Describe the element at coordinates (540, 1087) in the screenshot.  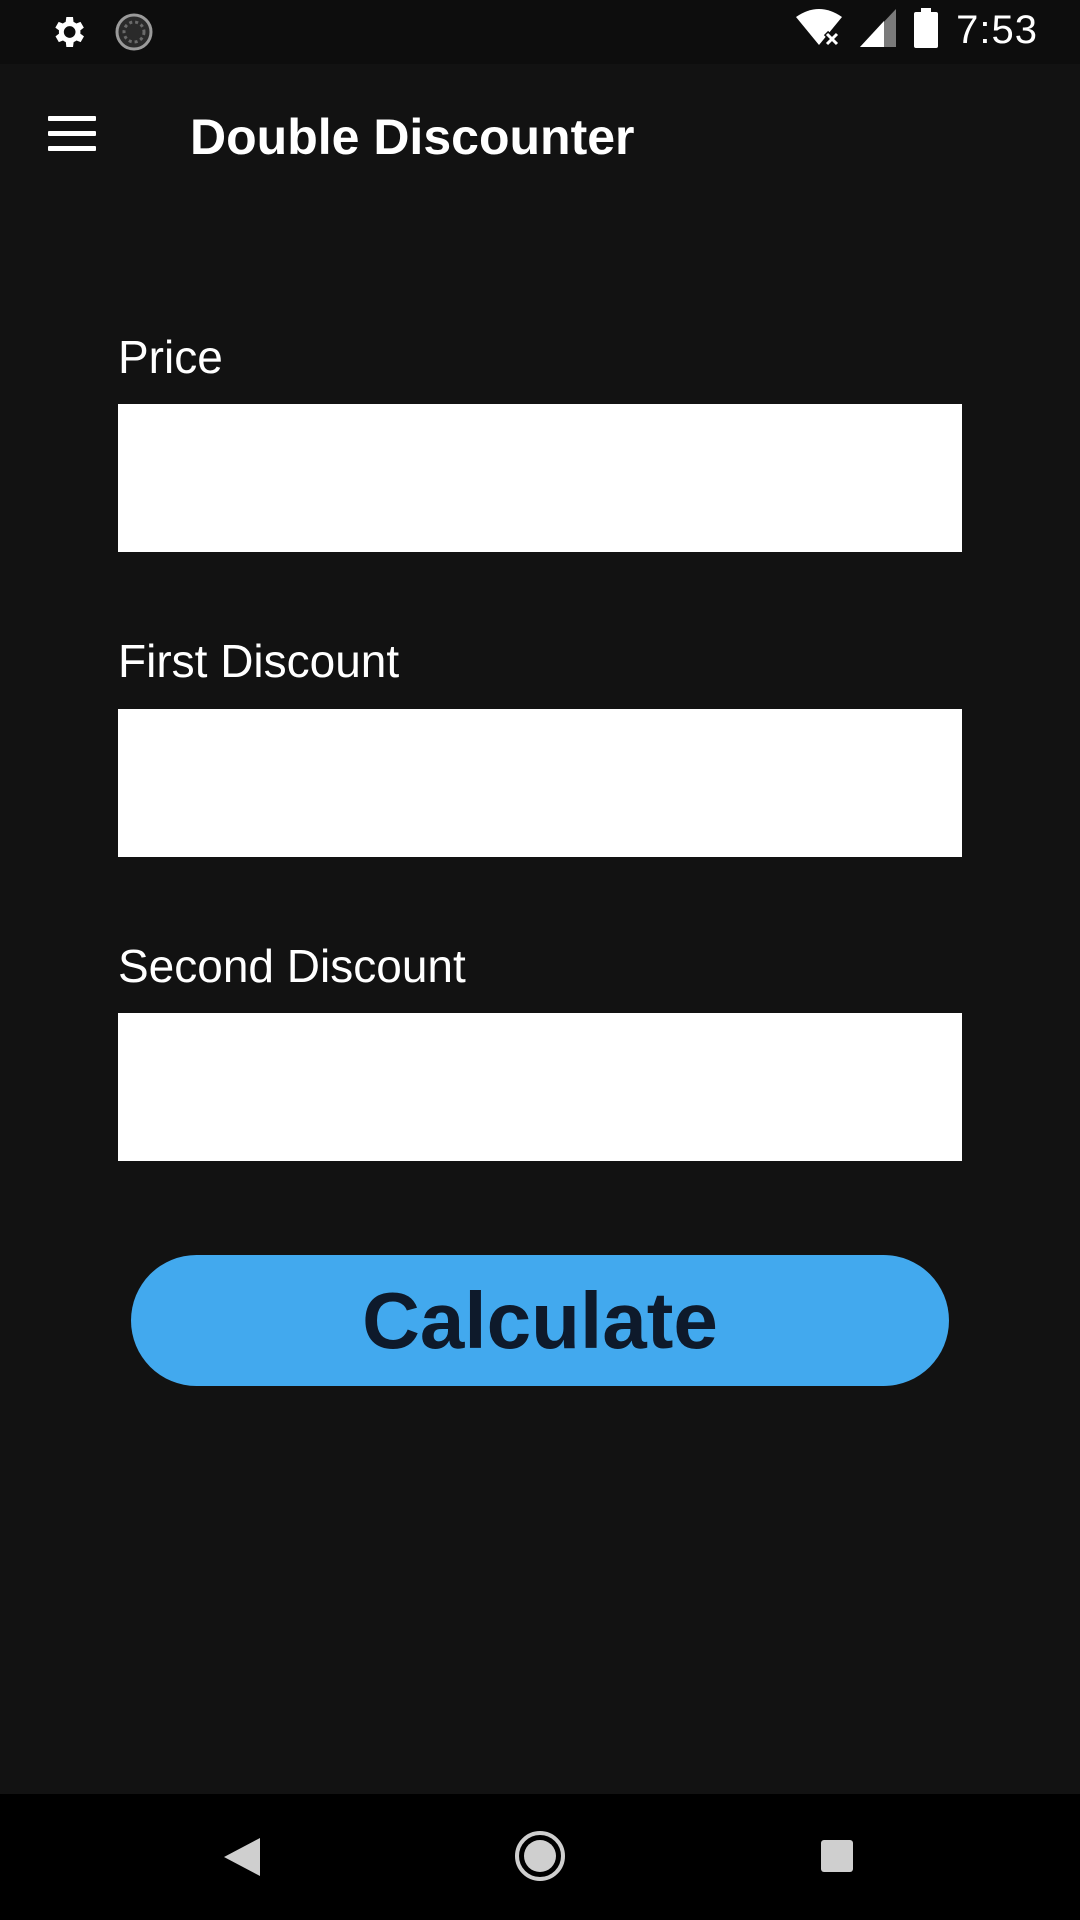
I see `second-discount-input` at that location.